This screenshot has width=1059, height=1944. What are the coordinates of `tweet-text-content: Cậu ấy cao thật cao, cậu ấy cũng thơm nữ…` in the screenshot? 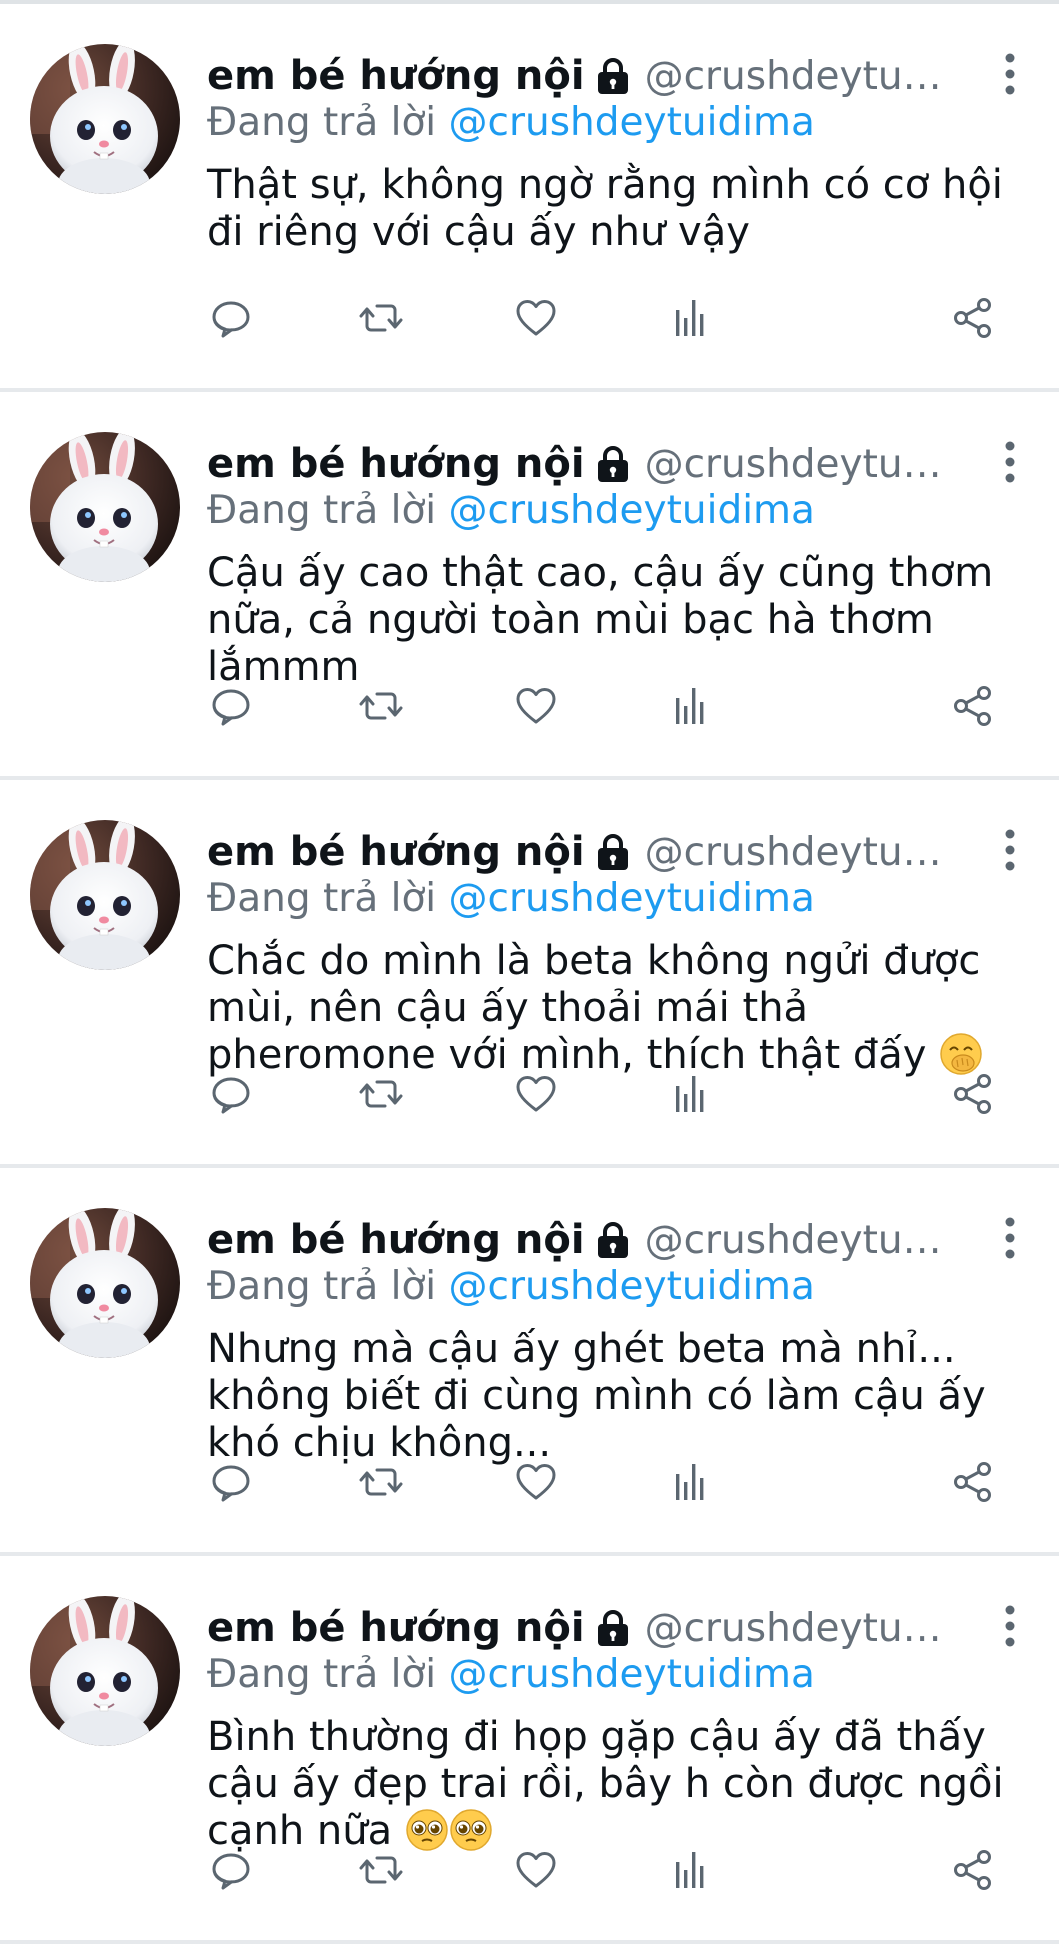 It's located at (600, 620).